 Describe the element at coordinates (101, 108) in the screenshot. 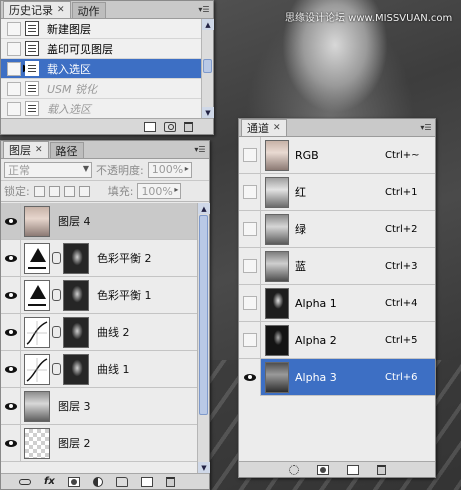

I see `history-item-dimmed: 载入选区` at that location.